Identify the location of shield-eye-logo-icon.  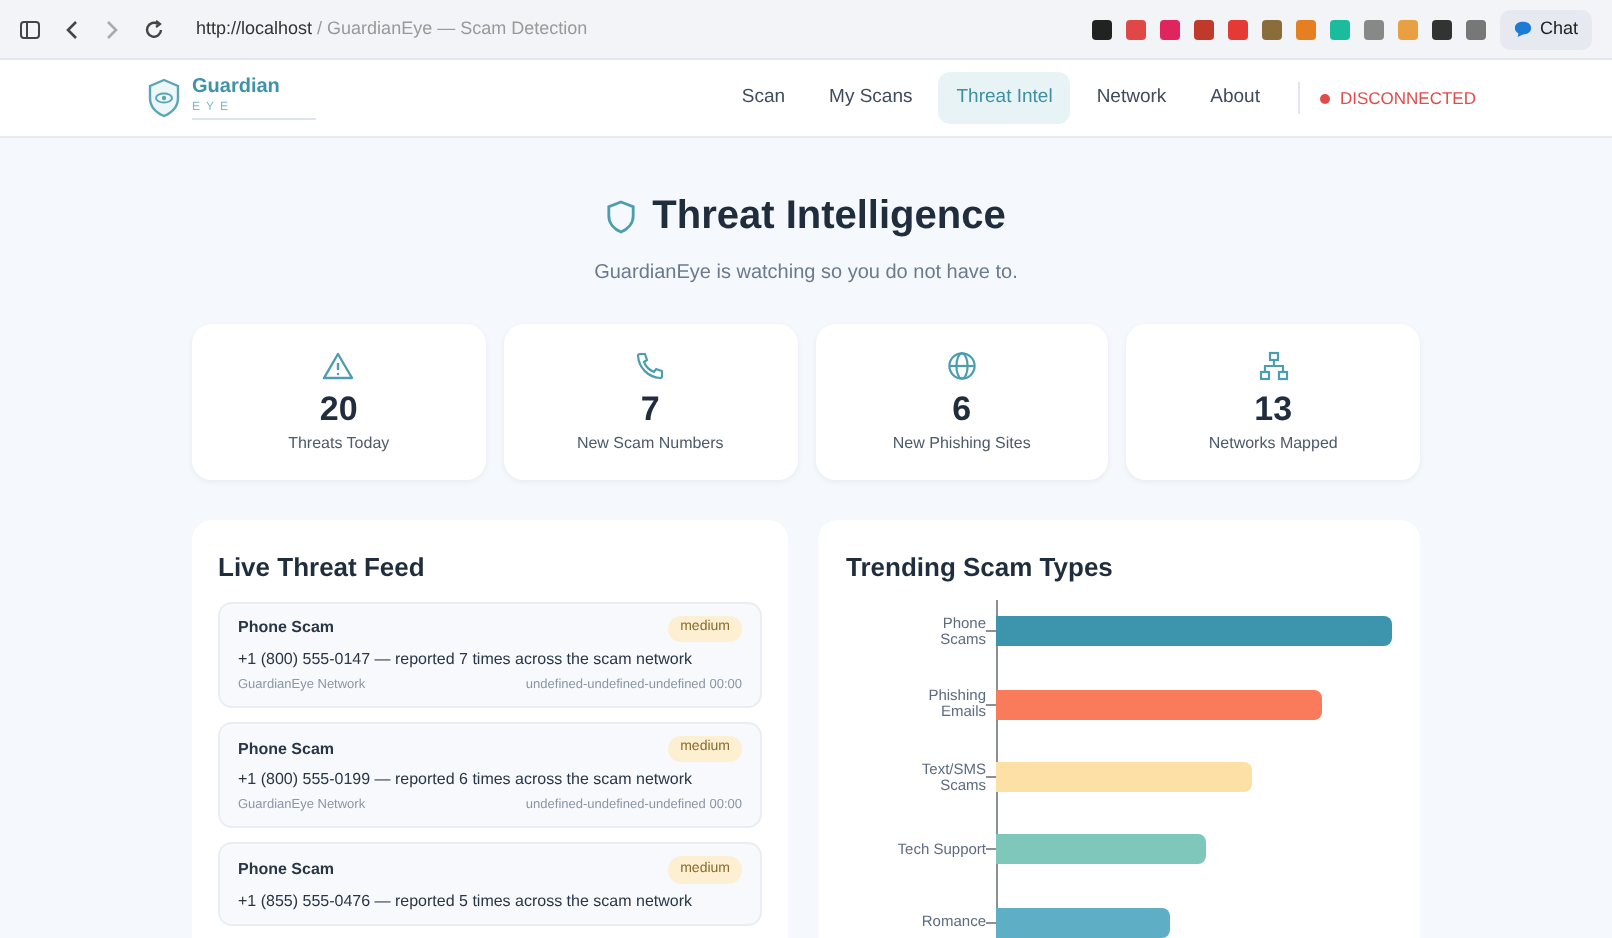
(164, 98).